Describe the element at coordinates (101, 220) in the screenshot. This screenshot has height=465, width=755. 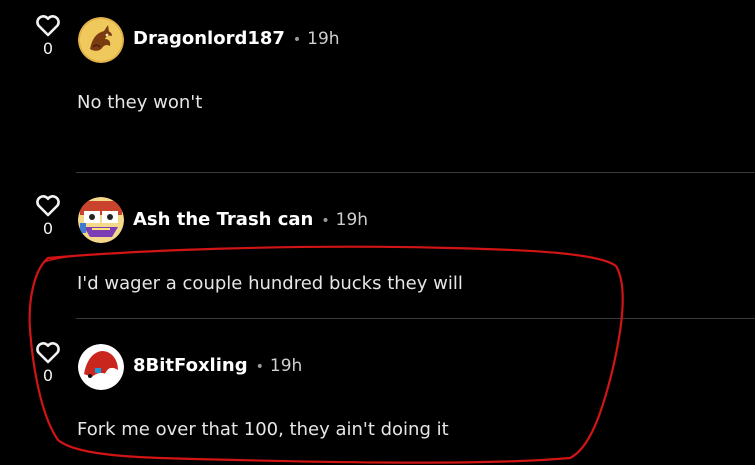
I see `cartoon-avatar-icon` at that location.